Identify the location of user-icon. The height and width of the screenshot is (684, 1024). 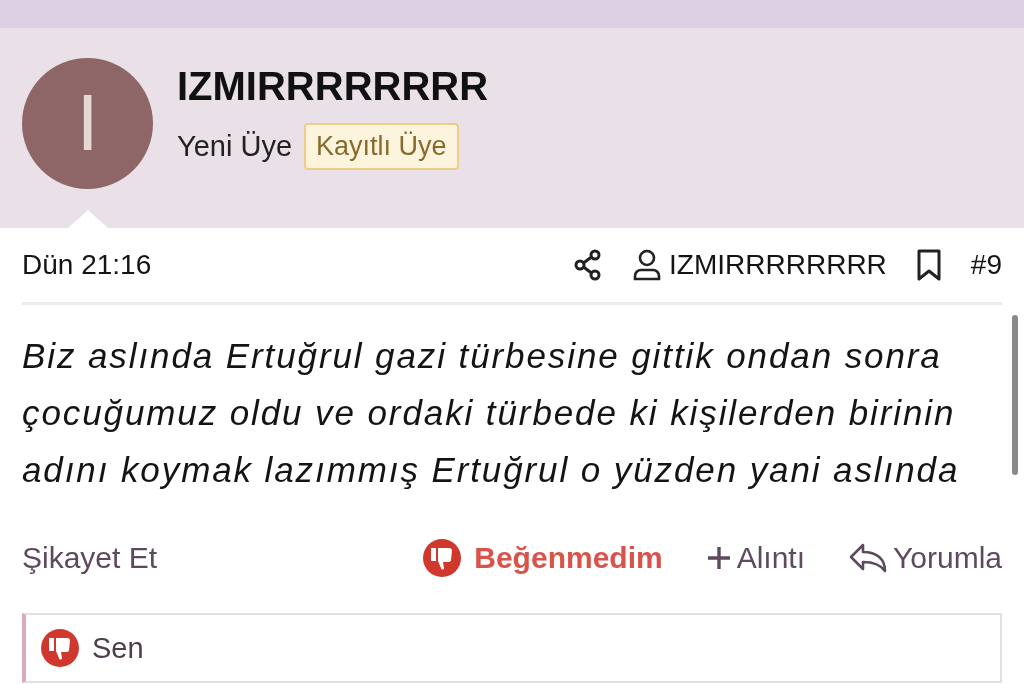
(647, 265).